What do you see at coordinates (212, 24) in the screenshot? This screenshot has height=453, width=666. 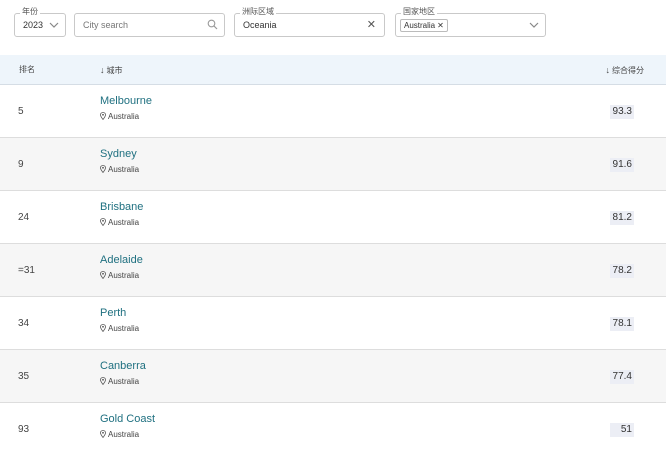 I see `search-icon` at bounding box center [212, 24].